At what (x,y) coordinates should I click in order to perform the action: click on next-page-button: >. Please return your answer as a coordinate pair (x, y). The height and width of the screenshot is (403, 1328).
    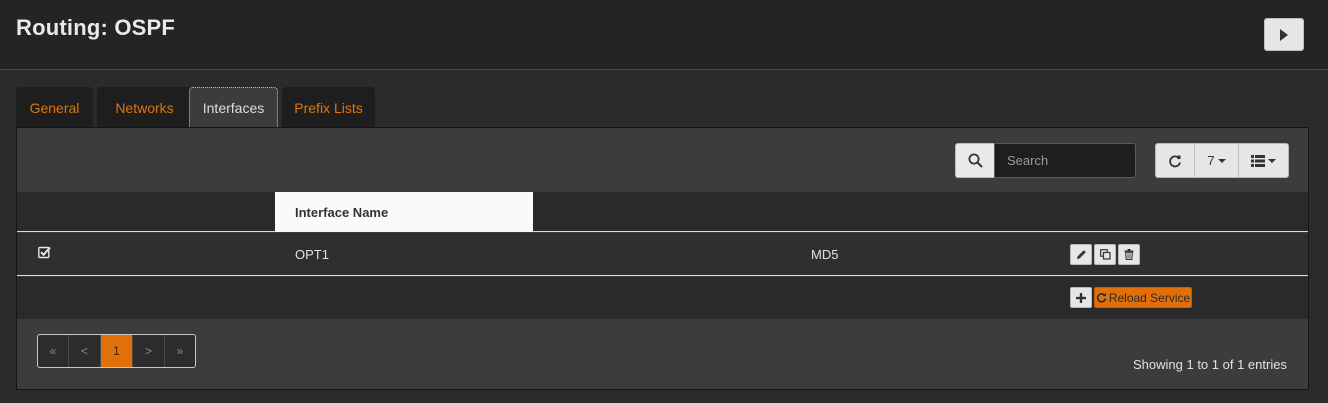
    Looking at the image, I should click on (149, 351).